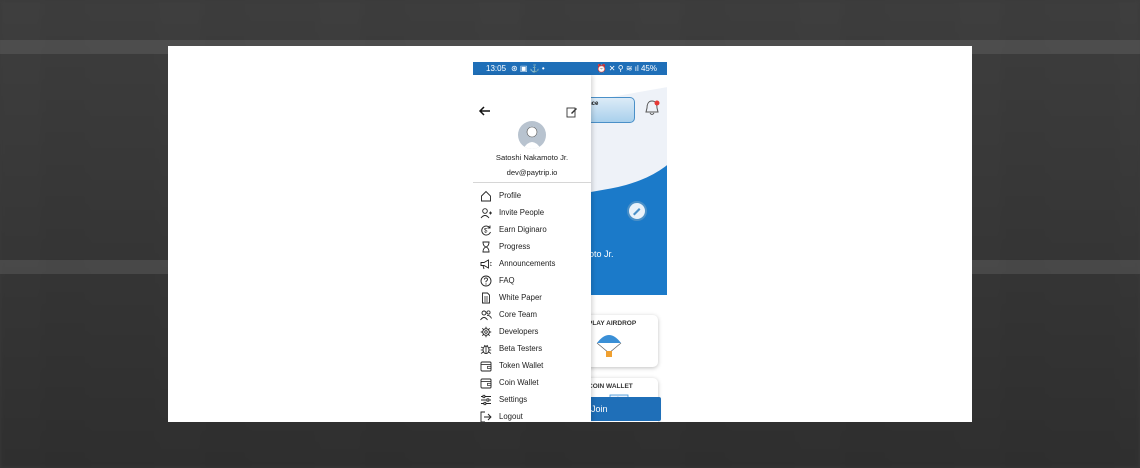 The image size is (1140, 468). What do you see at coordinates (609, 346) in the screenshot?
I see `parachute-icon` at bounding box center [609, 346].